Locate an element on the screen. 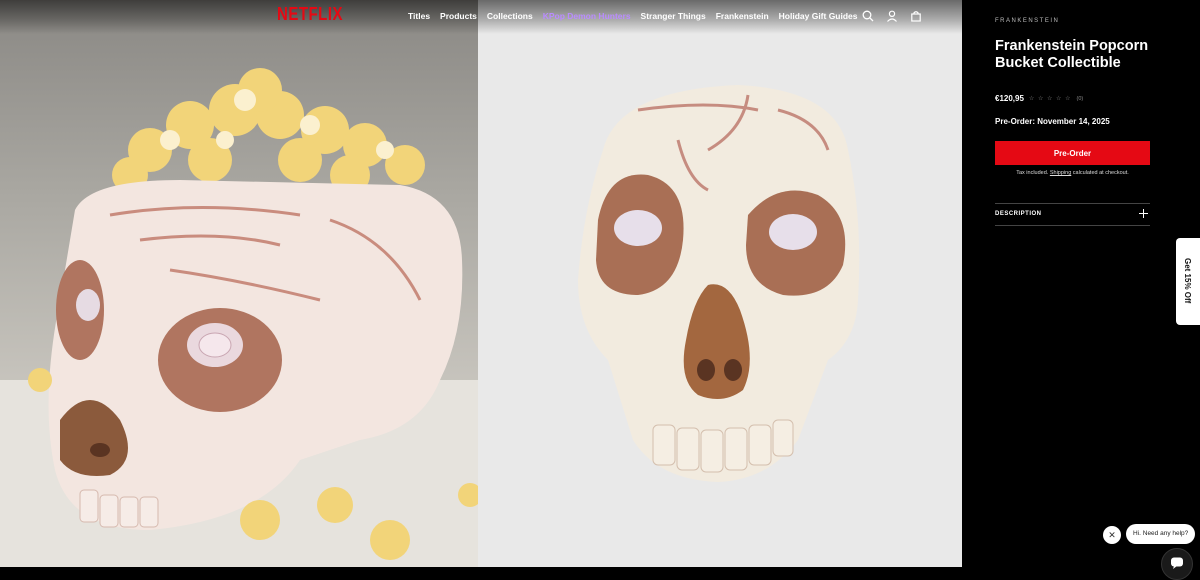 Image resolution: width=1200 pixels, height=580 pixels. chat-launcher-button is located at coordinates (1177, 564).